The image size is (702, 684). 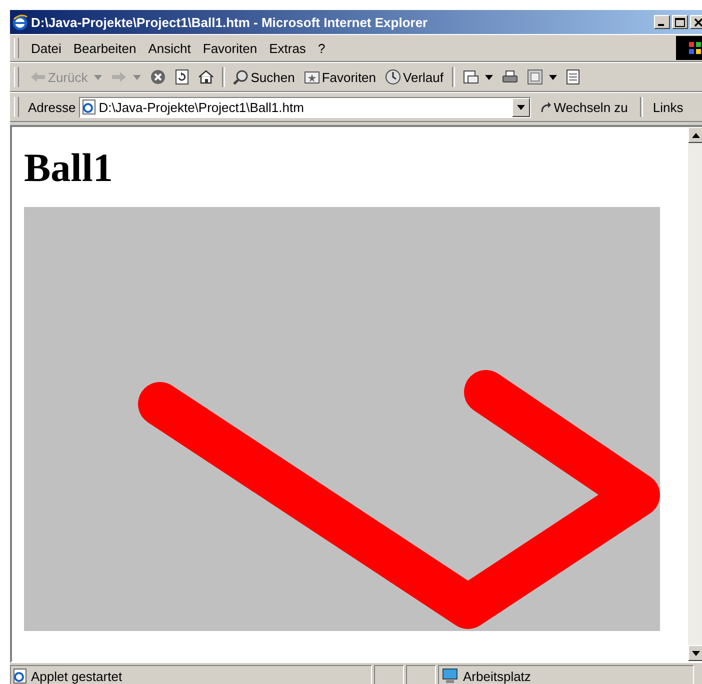 I want to click on home-icon, so click(x=206, y=77).